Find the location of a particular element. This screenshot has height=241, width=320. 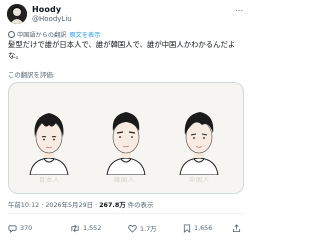

display-name: Hoody is located at coordinates (46, 9).